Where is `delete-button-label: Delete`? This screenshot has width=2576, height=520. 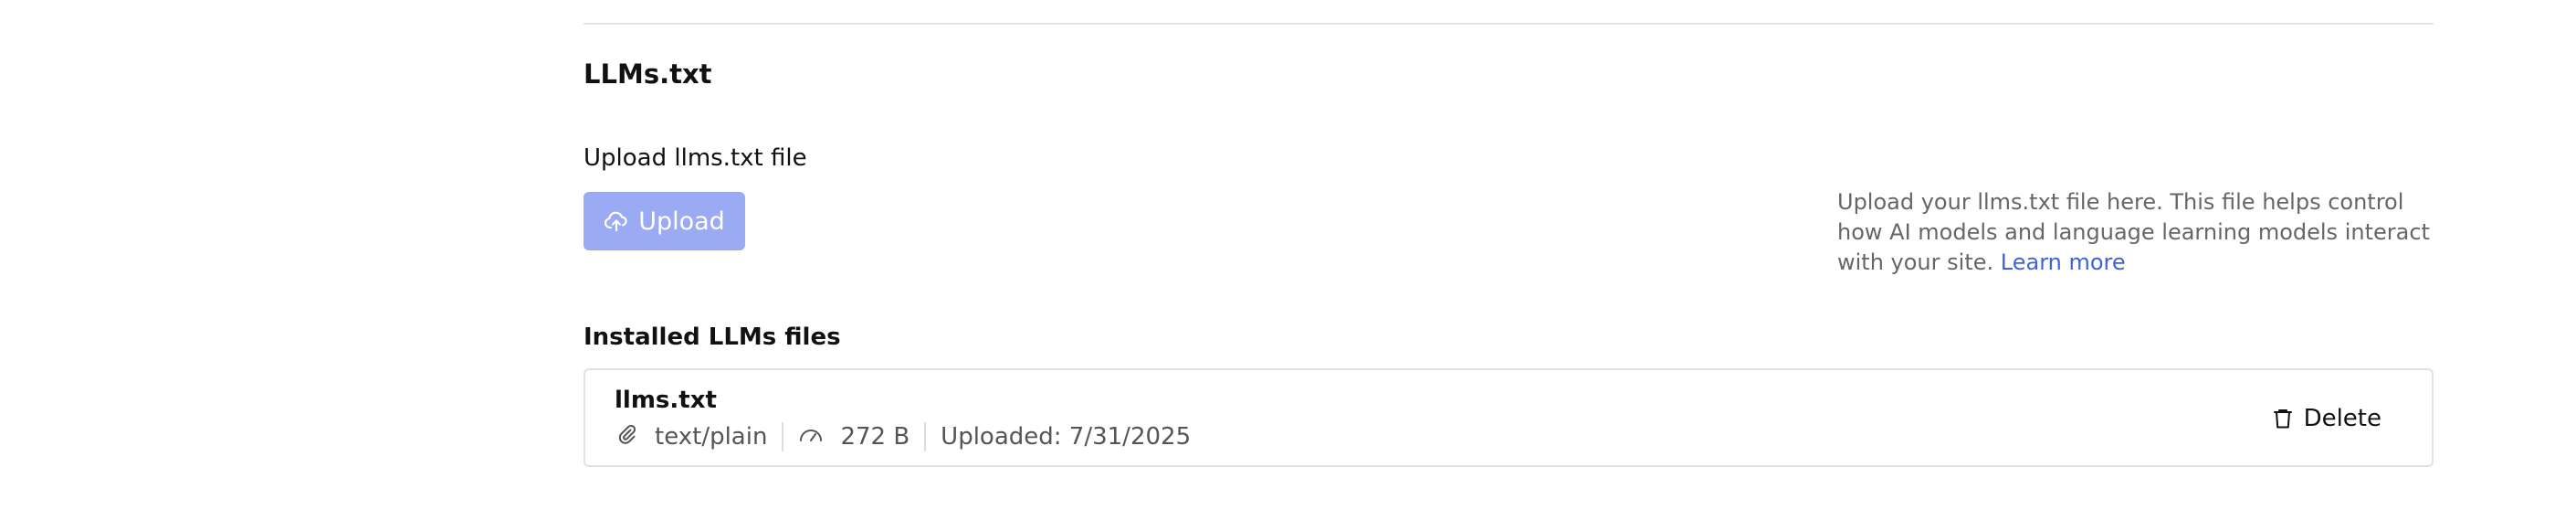
delete-button-label: Delete is located at coordinates (2342, 418).